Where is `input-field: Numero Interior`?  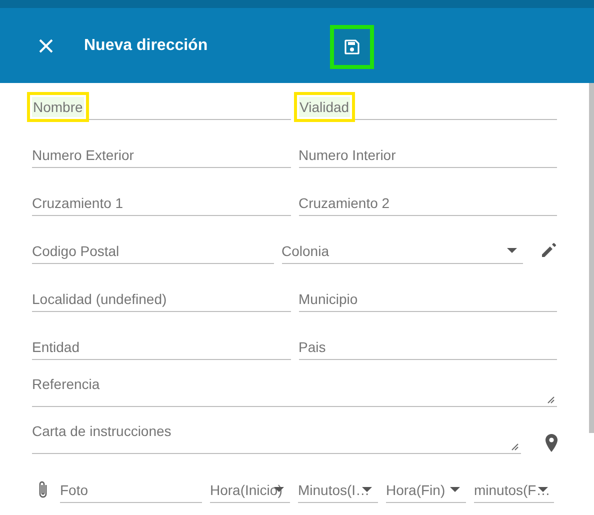 input-field: Numero Interior is located at coordinates (427, 155).